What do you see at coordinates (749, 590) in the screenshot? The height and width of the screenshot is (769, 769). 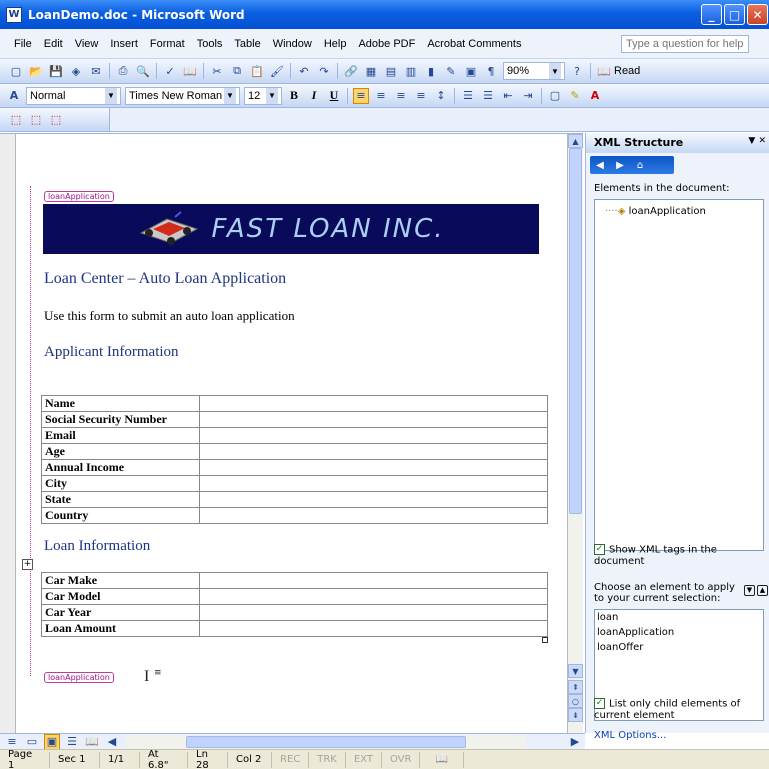 I see `move-down-icon: ▼` at bounding box center [749, 590].